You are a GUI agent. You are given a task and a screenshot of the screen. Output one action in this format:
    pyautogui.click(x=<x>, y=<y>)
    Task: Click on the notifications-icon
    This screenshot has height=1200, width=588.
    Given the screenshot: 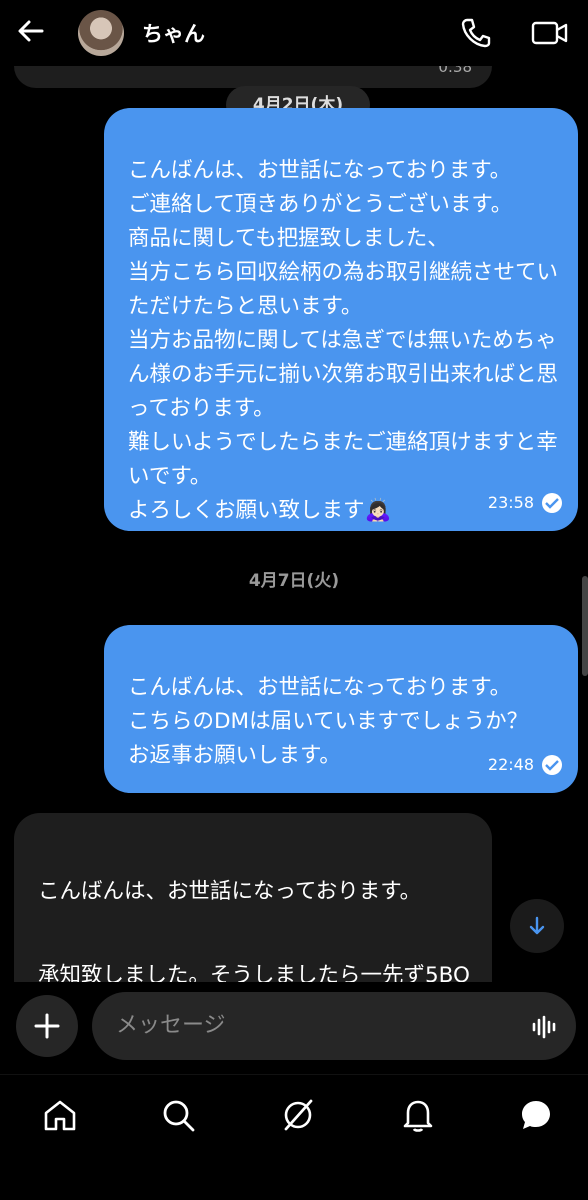 What is the action you would take?
    pyautogui.click(x=418, y=1115)
    